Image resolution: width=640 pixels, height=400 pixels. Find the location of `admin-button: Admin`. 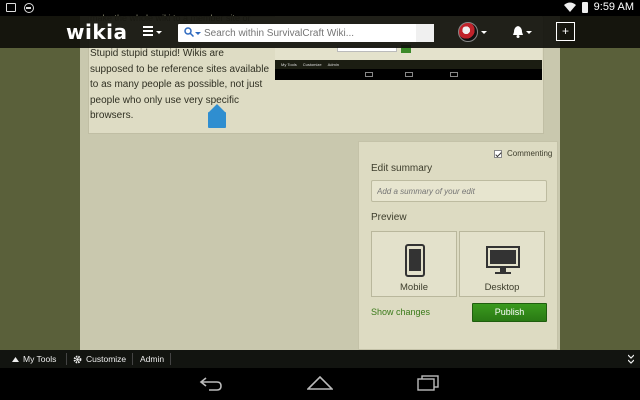

admin-button: Admin is located at coordinates (152, 359).